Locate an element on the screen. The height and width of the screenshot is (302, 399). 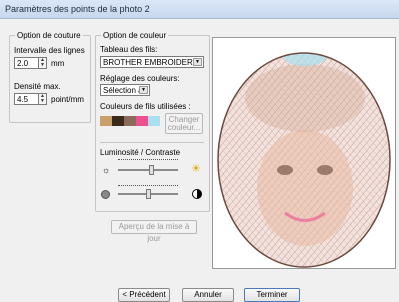
brightness-dim-icon: ☼ is located at coordinates (106, 170).